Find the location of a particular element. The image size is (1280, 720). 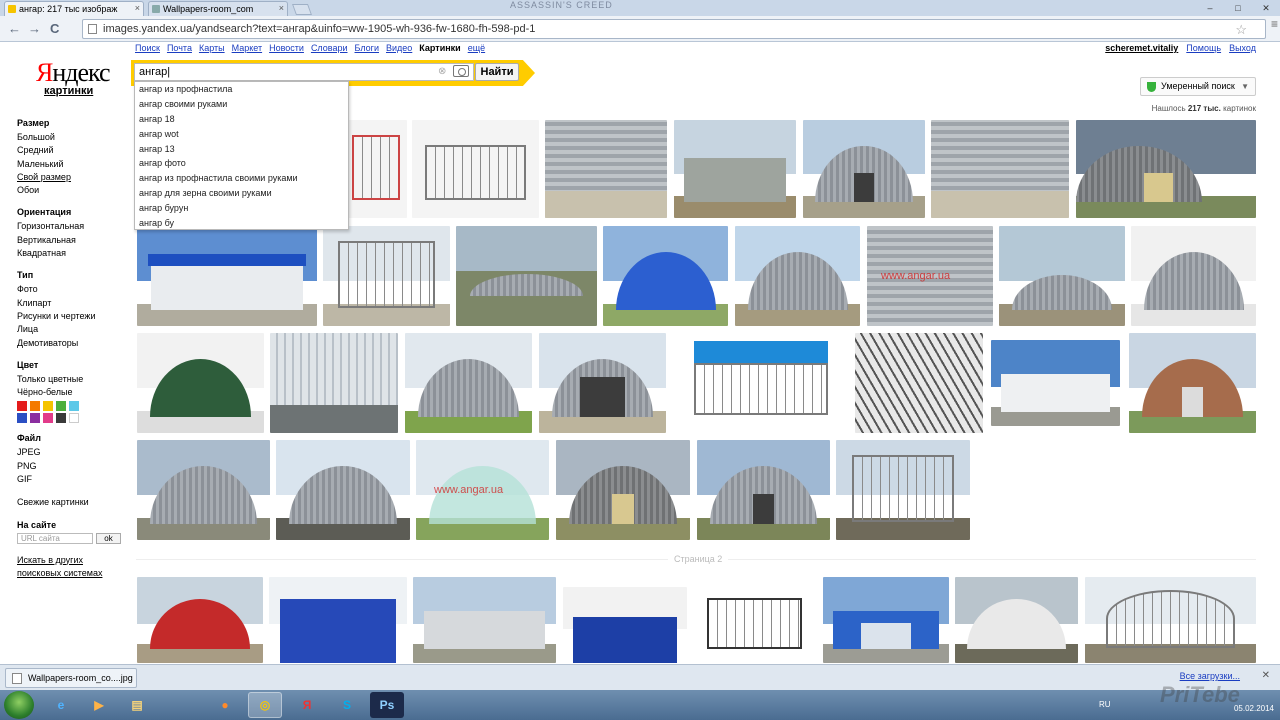

new-tab-button is located at coordinates (302, 9).